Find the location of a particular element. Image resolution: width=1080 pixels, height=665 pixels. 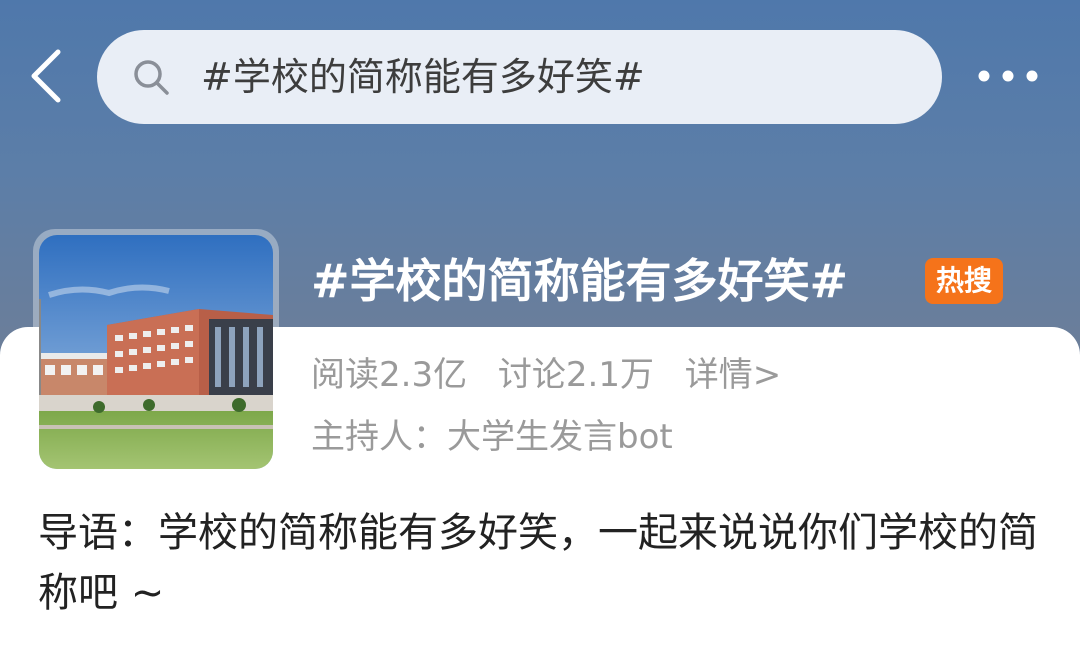

host-row: 主持人：大学生发言bot is located at coordinates (492, 437).